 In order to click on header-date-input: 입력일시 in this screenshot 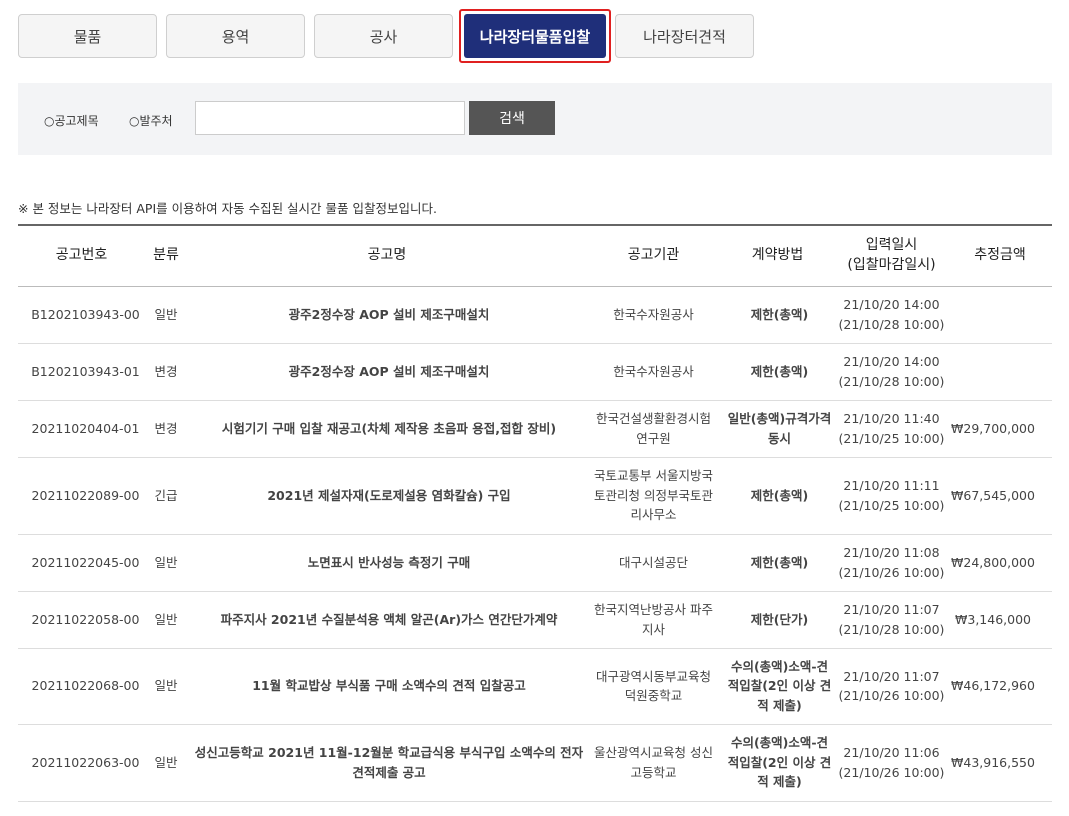, I will do `click(891, 245)`.